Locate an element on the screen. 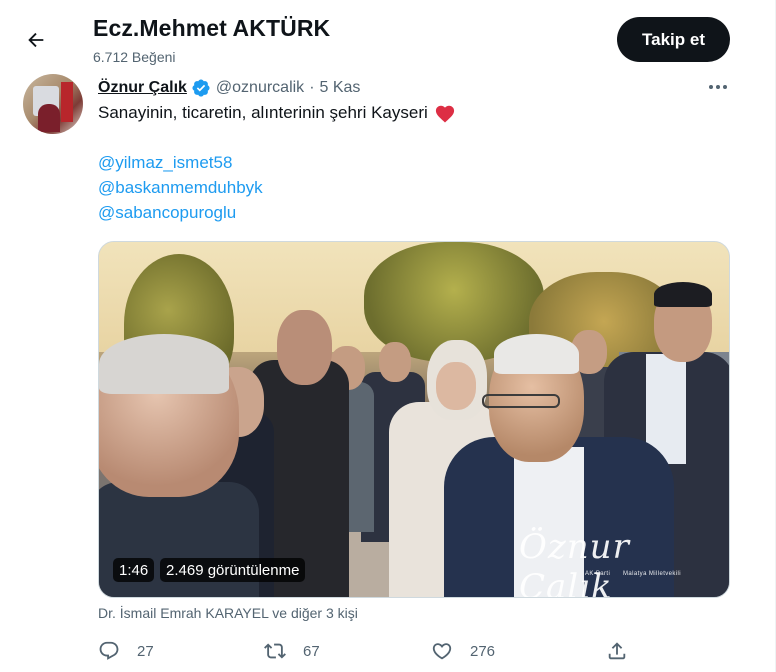 The height and width of the screenshot is (672, 776). watermark-line: Malatya Milletvekili is located at coordinates (652, 574).